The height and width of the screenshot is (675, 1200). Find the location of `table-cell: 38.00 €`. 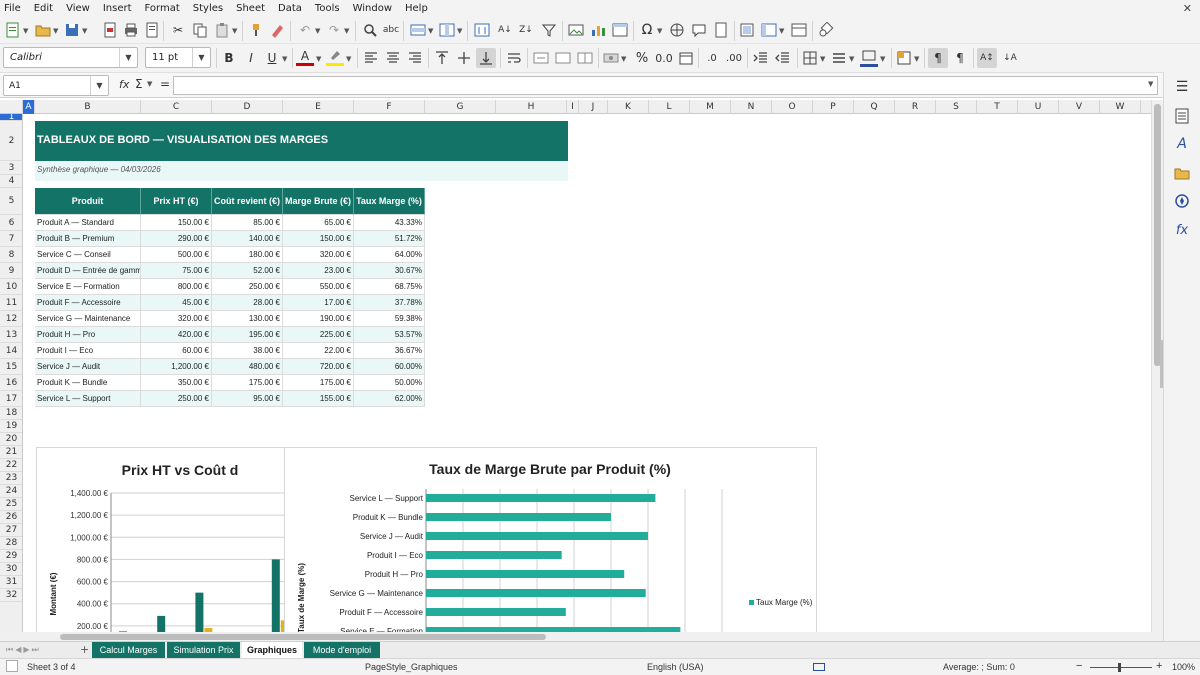

table-cell: 38.00 € is located at coordinates (247, 351).